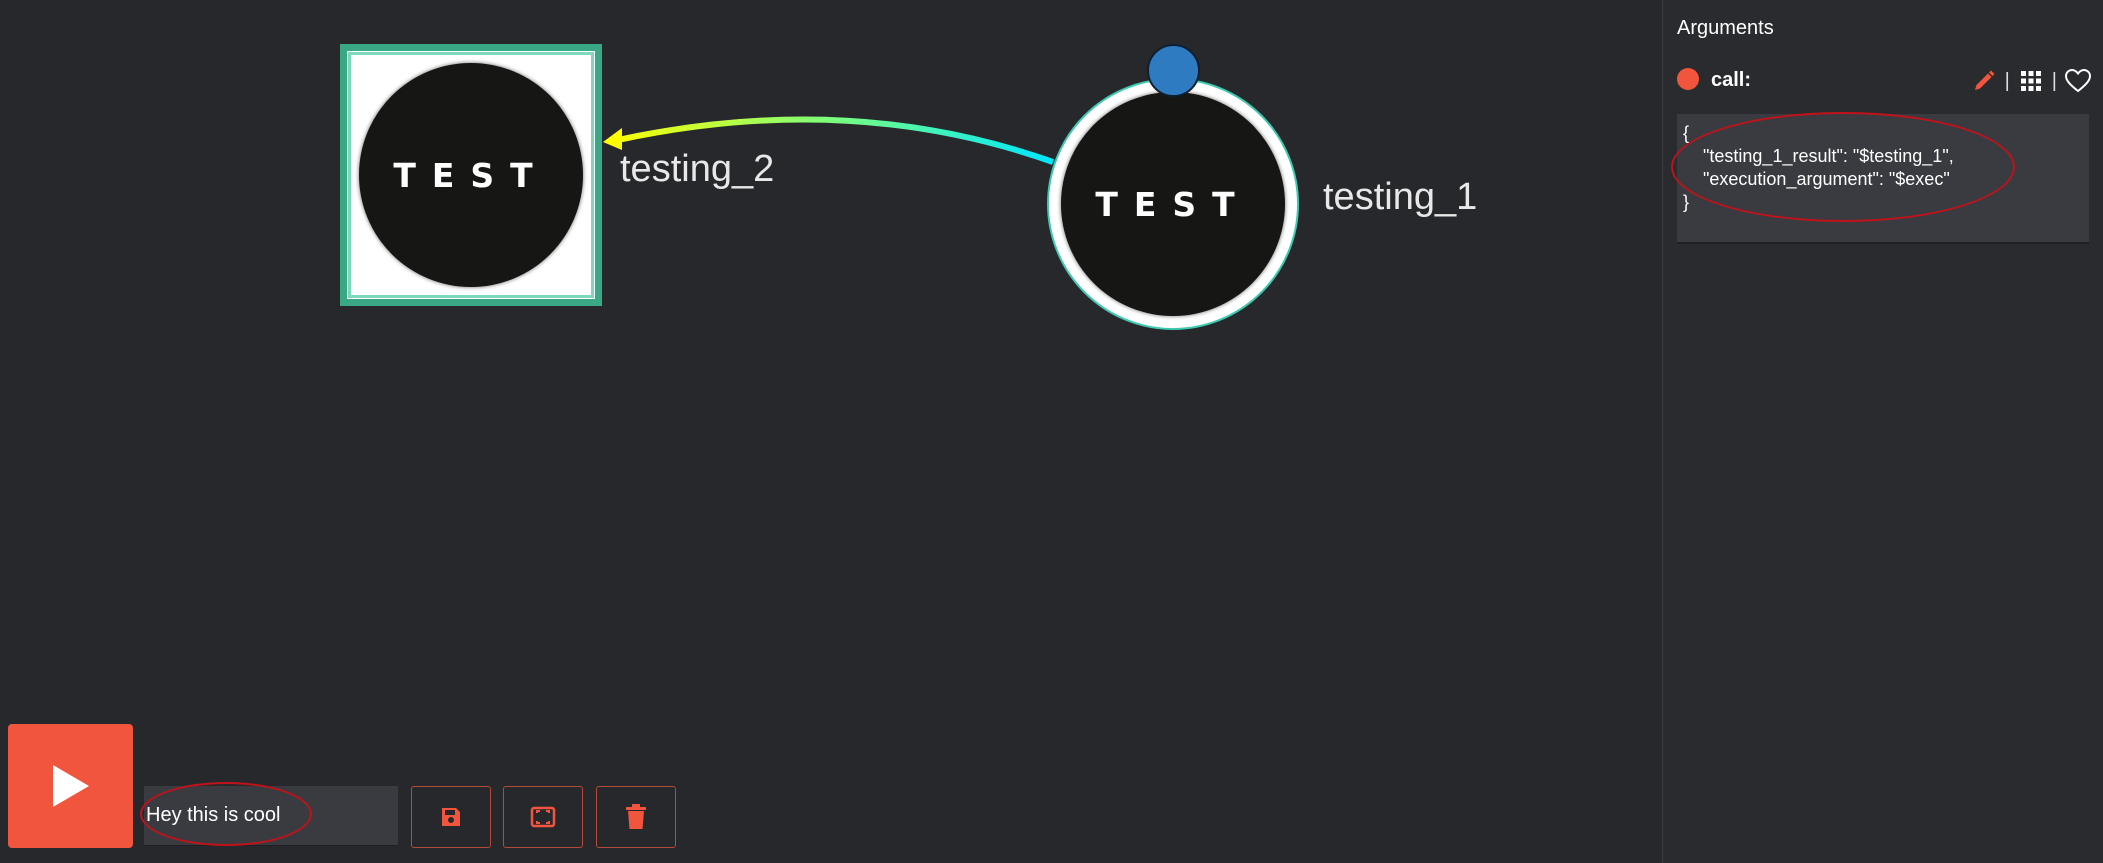  I want to click on call-status-dot, so click(1688, 79).